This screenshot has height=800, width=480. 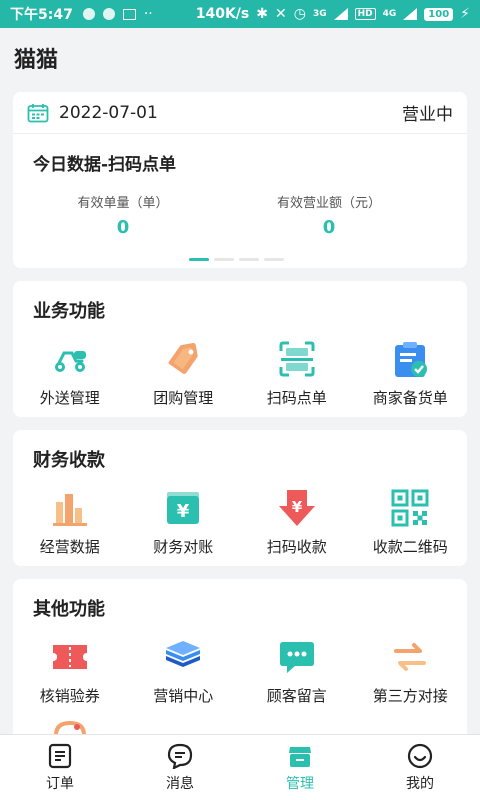 I want to click on tab-messages: 消息, so click(x=180, y=767).